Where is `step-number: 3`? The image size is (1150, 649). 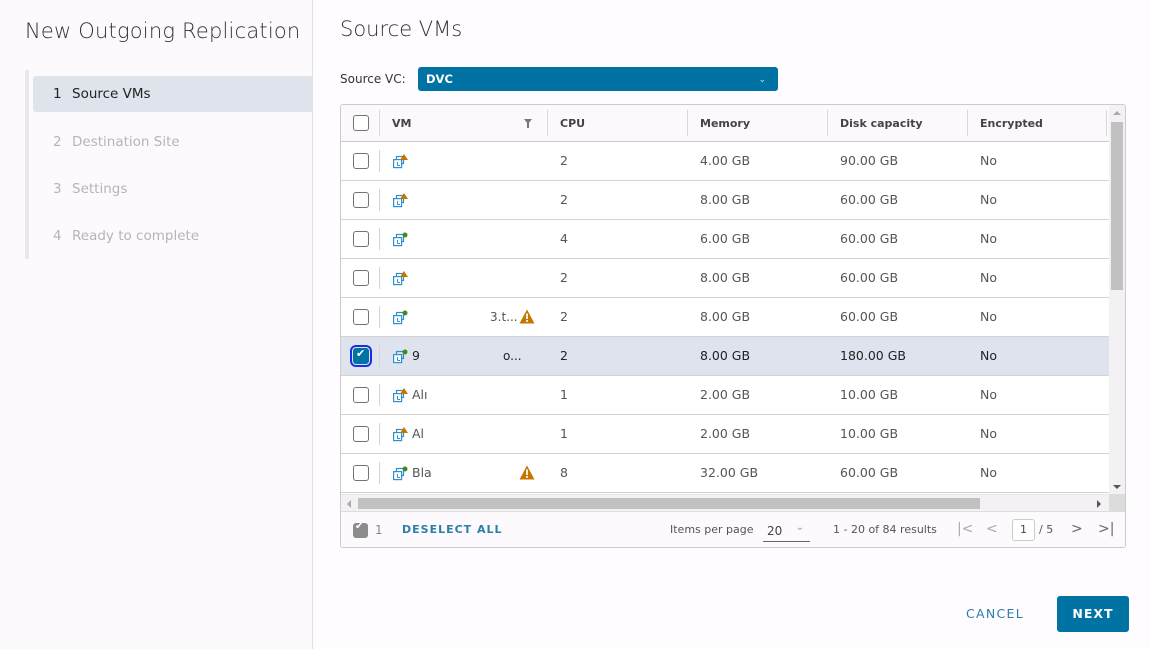 step-number: 3 is located at coordinates (57, 188).